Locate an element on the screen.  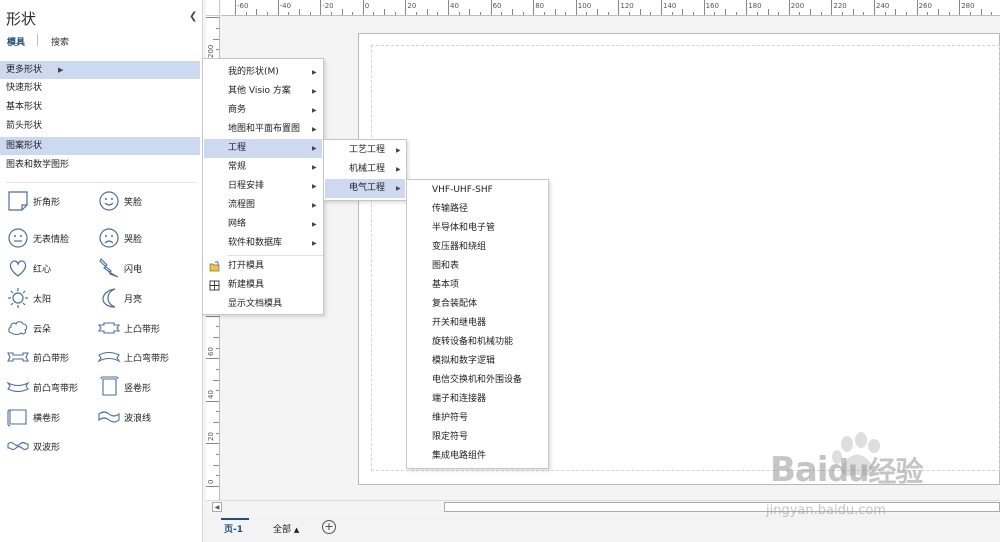
shape-ribbon-up: 上凸带形 is located at coordinates (144, 328).